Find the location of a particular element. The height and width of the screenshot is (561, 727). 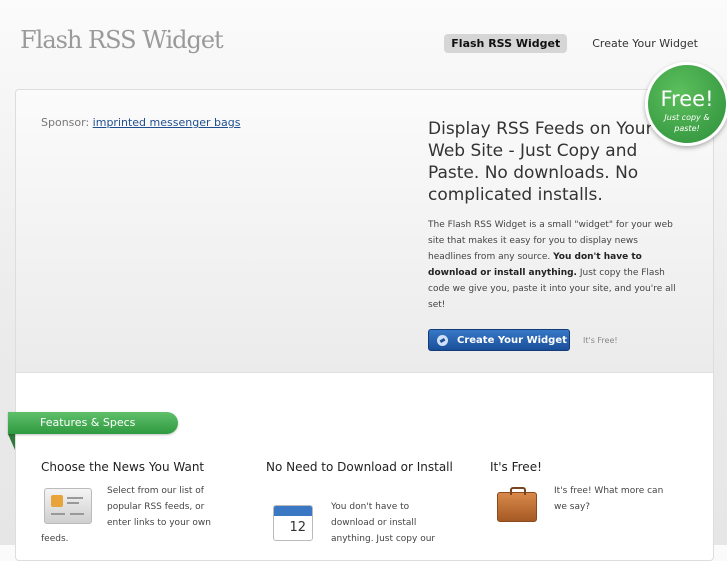

free-badge: Free! Just copy & paste! is located at coordinates (686, 104).